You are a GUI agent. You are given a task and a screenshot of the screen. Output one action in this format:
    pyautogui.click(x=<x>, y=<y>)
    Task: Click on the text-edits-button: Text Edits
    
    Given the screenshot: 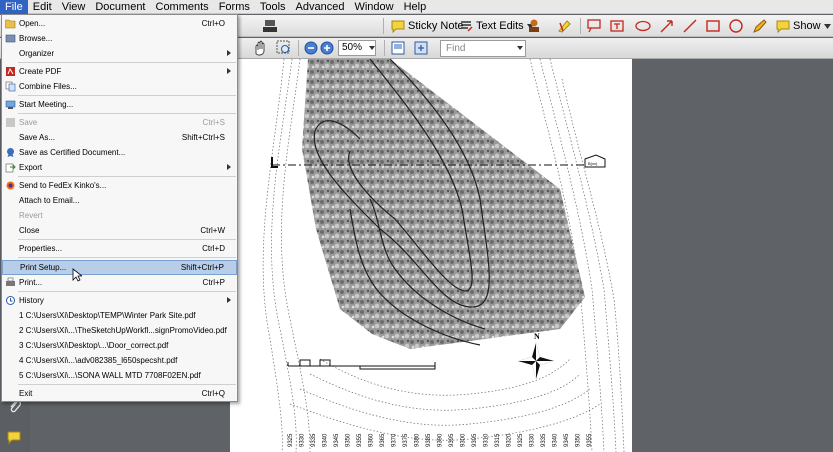 What is the action you would take?
    pyautogui.click(x=496, y=26)
    